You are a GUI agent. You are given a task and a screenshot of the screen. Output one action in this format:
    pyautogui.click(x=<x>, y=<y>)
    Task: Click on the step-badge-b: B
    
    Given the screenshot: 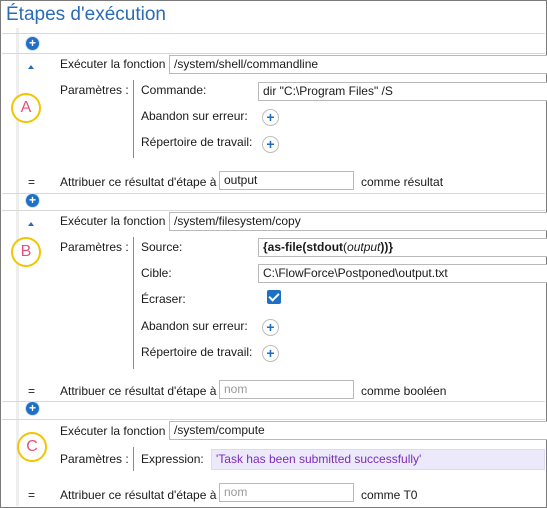 What is the action you would take?
    pyautogui.click(x=26, y=252)
    